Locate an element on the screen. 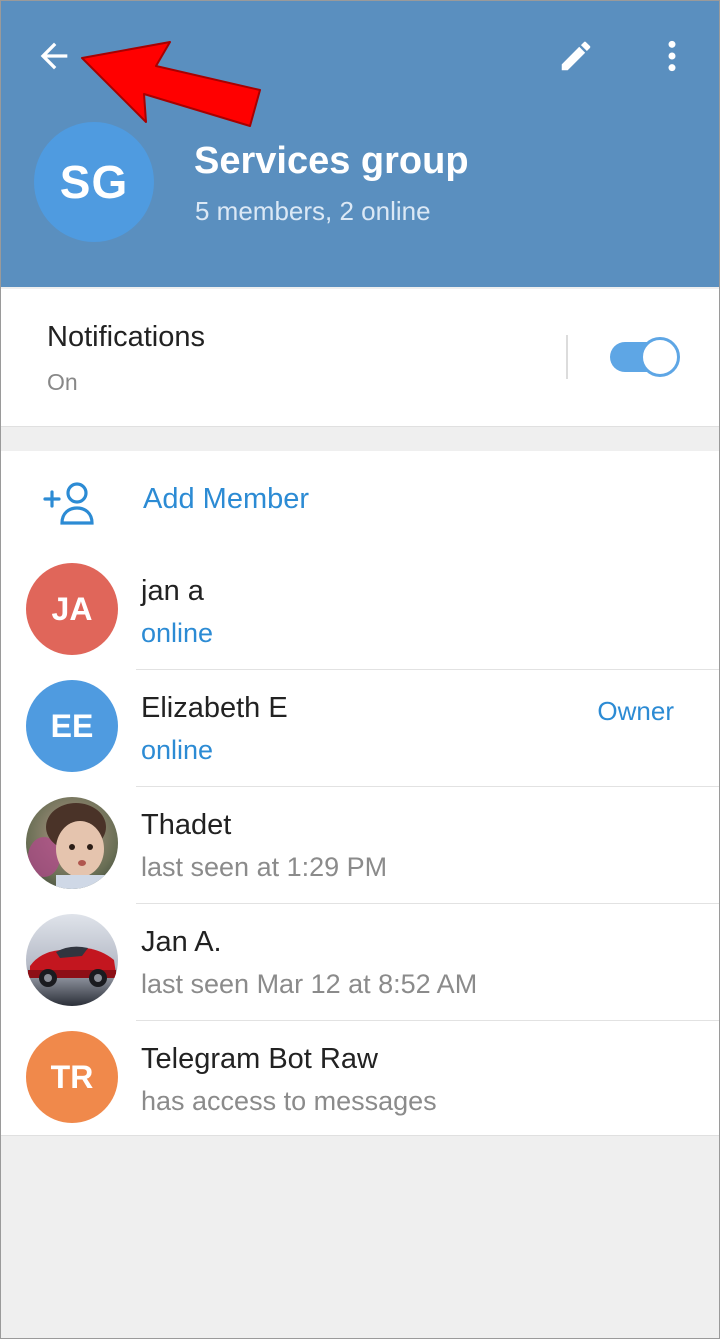  group-title: Services group is located at coordinates (331, 161).